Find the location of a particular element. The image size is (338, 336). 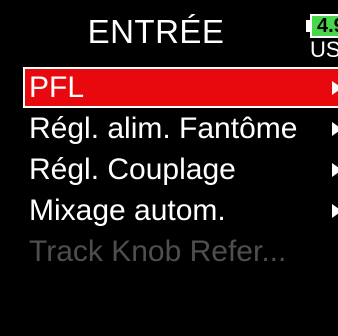

page-title: ENTRÉE is located at coordinates (156, 31).